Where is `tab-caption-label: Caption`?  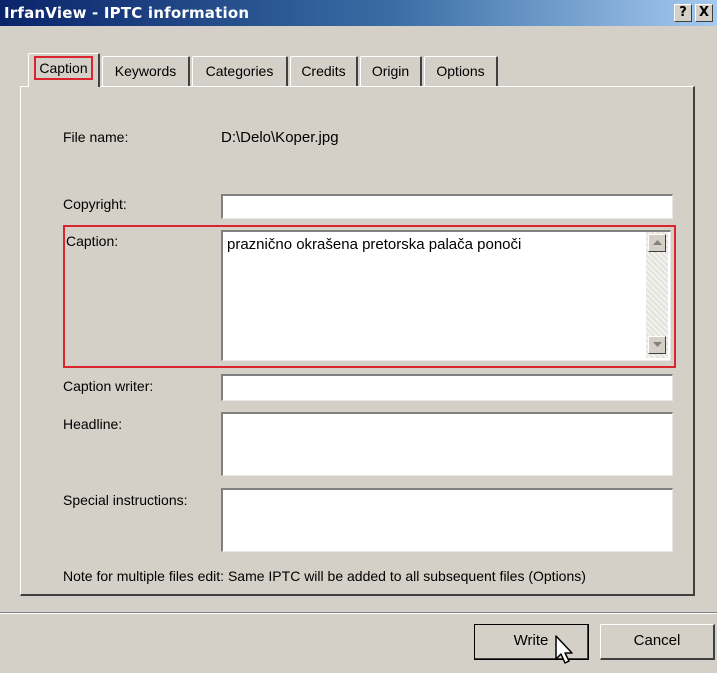 tab-caption-label: Caption is located at coordinates (63, 68).